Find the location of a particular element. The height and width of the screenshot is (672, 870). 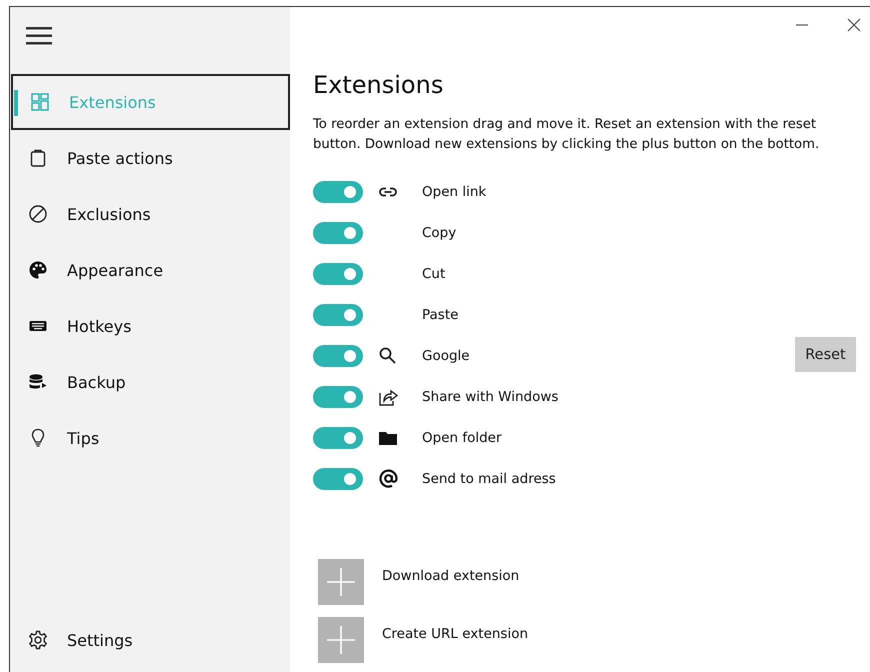

add-button-label: Create URL extension is located at coordinates (455, 634).